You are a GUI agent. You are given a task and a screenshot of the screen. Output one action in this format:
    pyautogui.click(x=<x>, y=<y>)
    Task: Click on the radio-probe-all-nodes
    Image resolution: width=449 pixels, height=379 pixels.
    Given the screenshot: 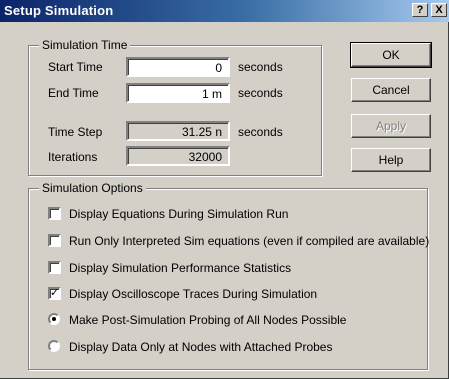 What is the action you would take?
    pyautogui.click(x=54, y=319)
    